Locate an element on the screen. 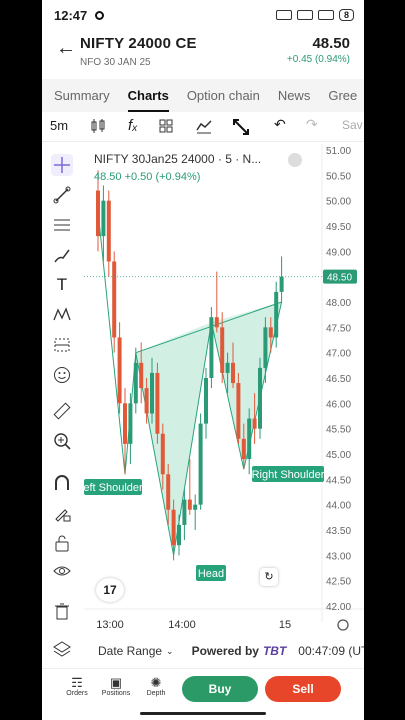 This screenshot has width=405, height=720. order-bar: ☶ Orders ▣ Positions ✺ Depth Buy Sell is located at coordinates (203, 688).